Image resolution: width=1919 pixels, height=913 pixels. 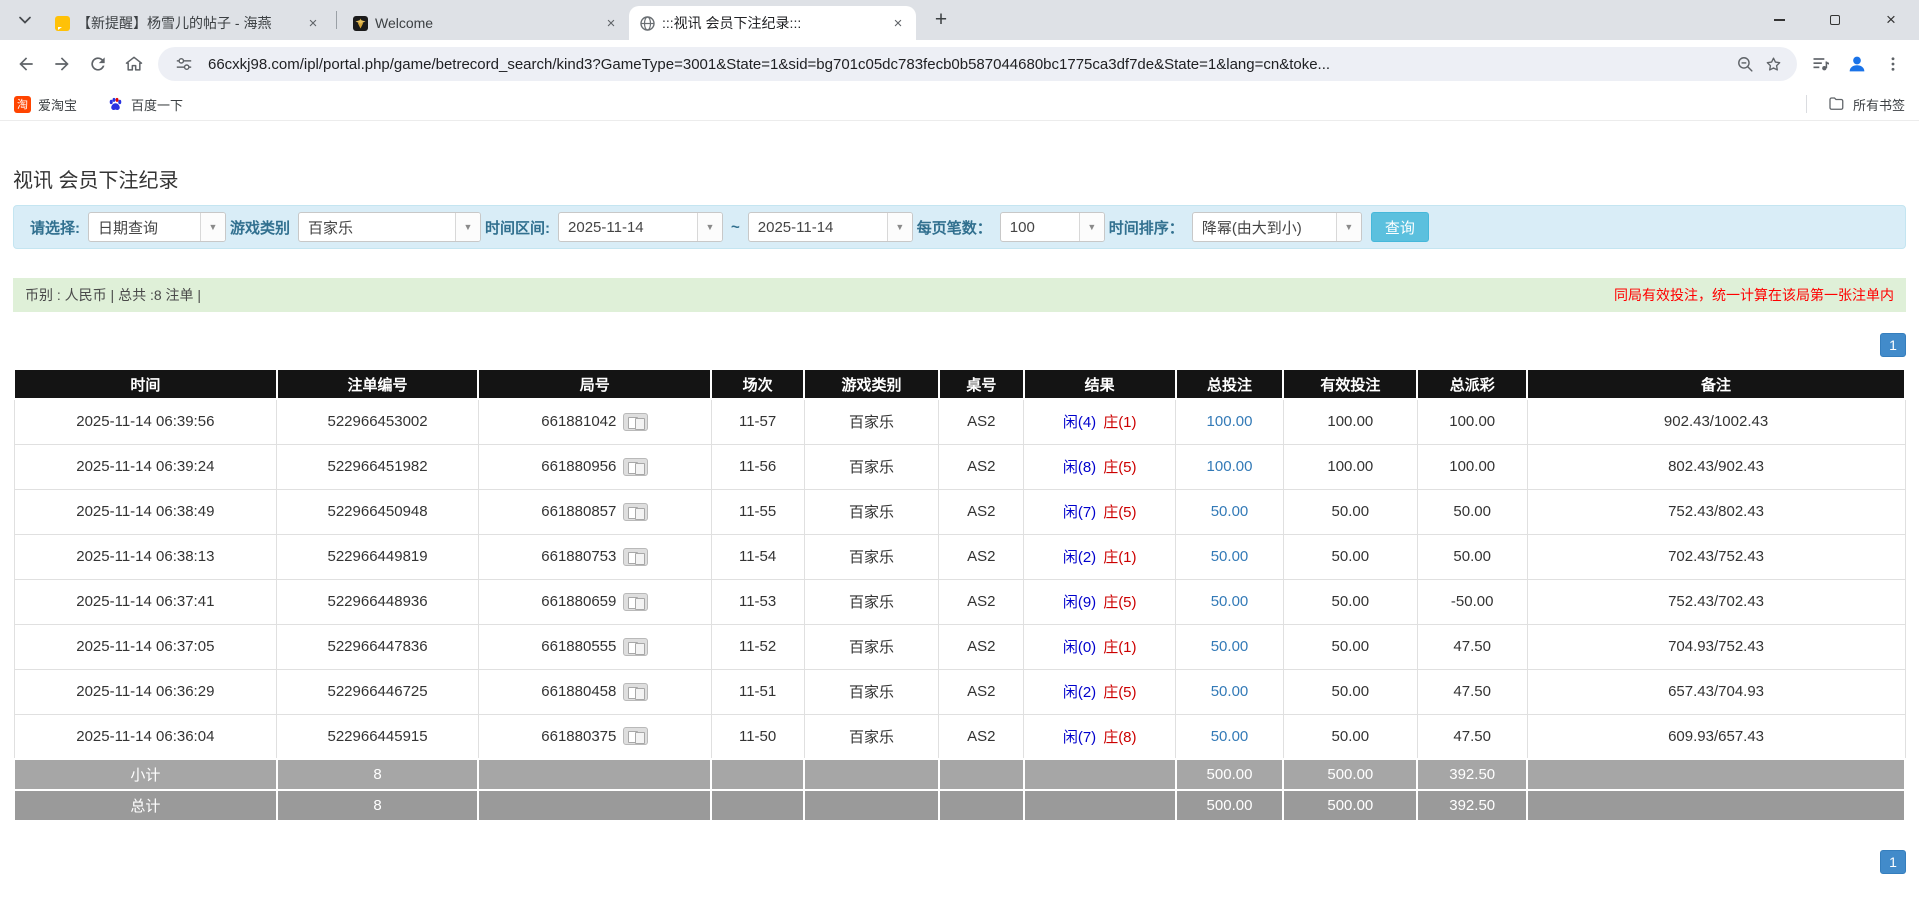 What do you see at coordinates (26, 64) in the screenshot?
I see `back-icon` at bounding box center [26, 64].